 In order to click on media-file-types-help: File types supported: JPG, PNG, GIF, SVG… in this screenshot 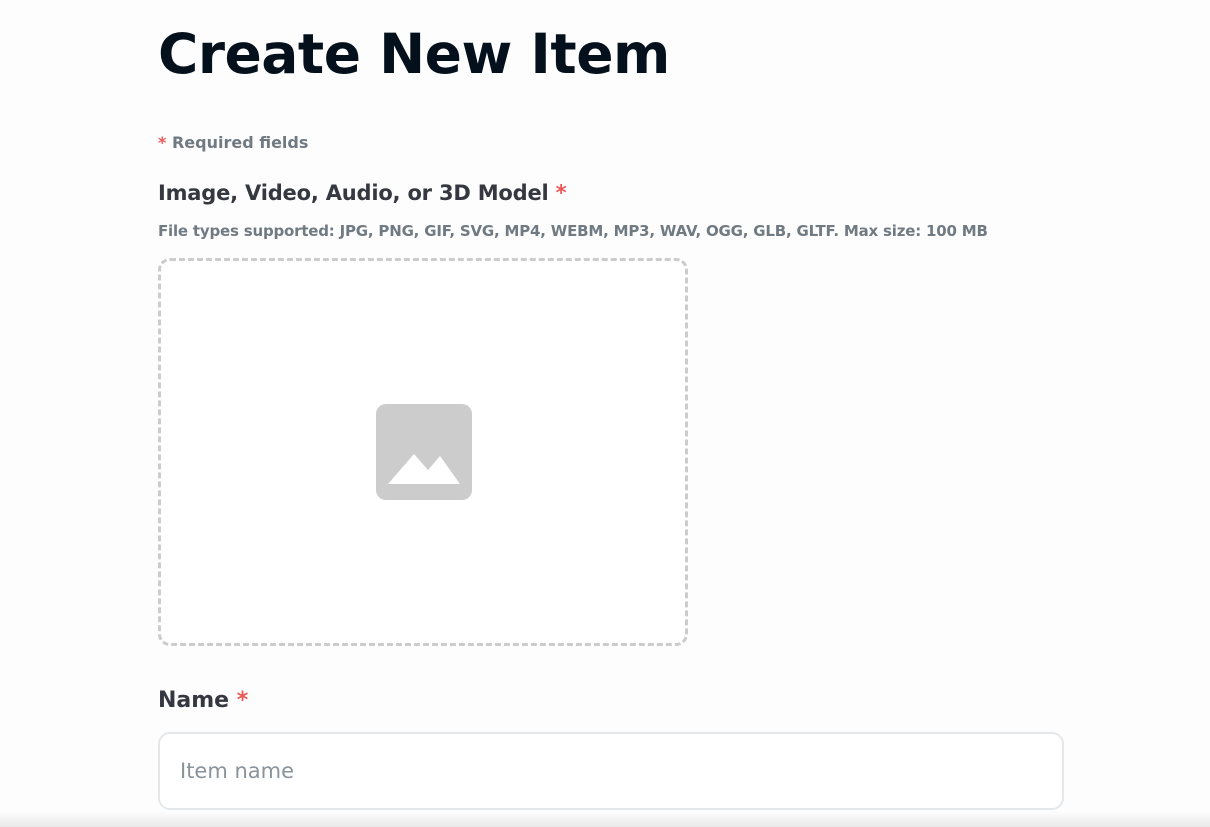, I will do `click(573, 231)`.